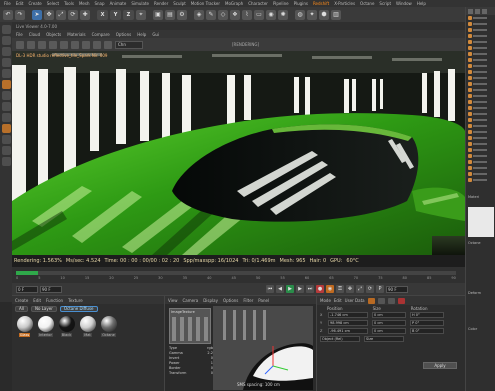  I want to click on rotation-key-icon: ⟳, so click(370, 289).